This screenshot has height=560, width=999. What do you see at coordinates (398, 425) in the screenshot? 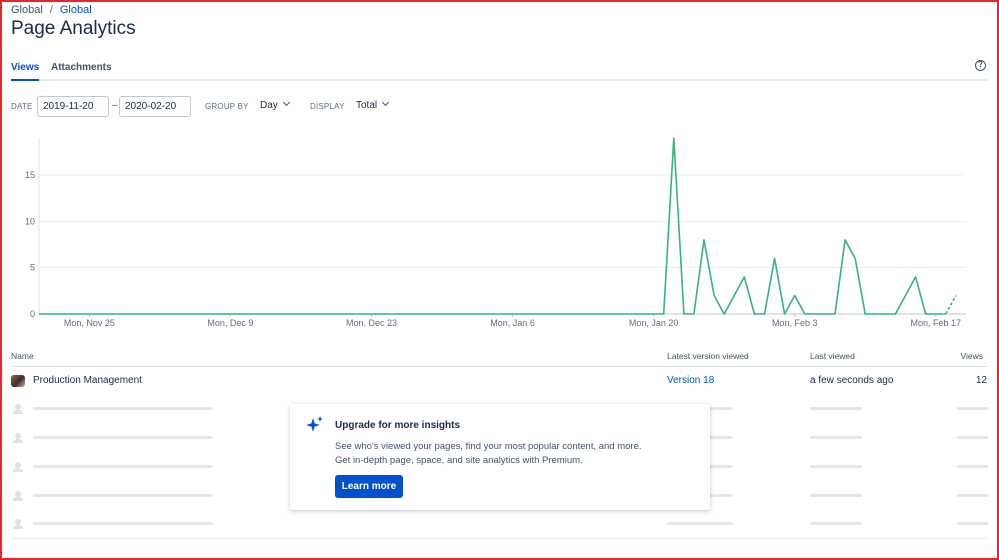
I see `upgrade-title: Upgrade for more insights` at bounding box center [398, 425].